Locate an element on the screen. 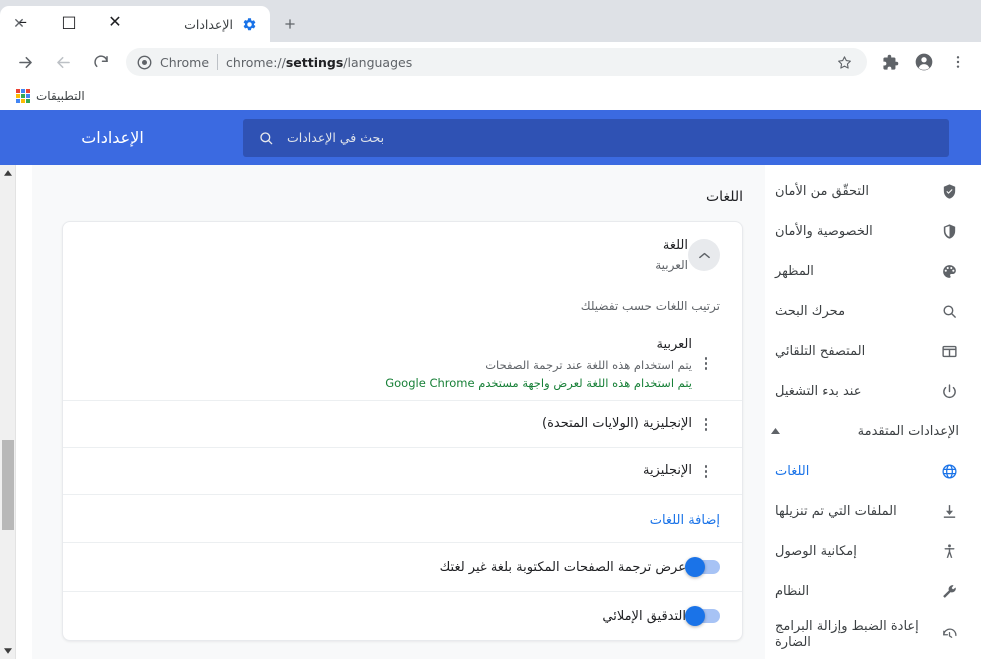  sidebar-item-system: النظام is located at coordinates (866, 591).